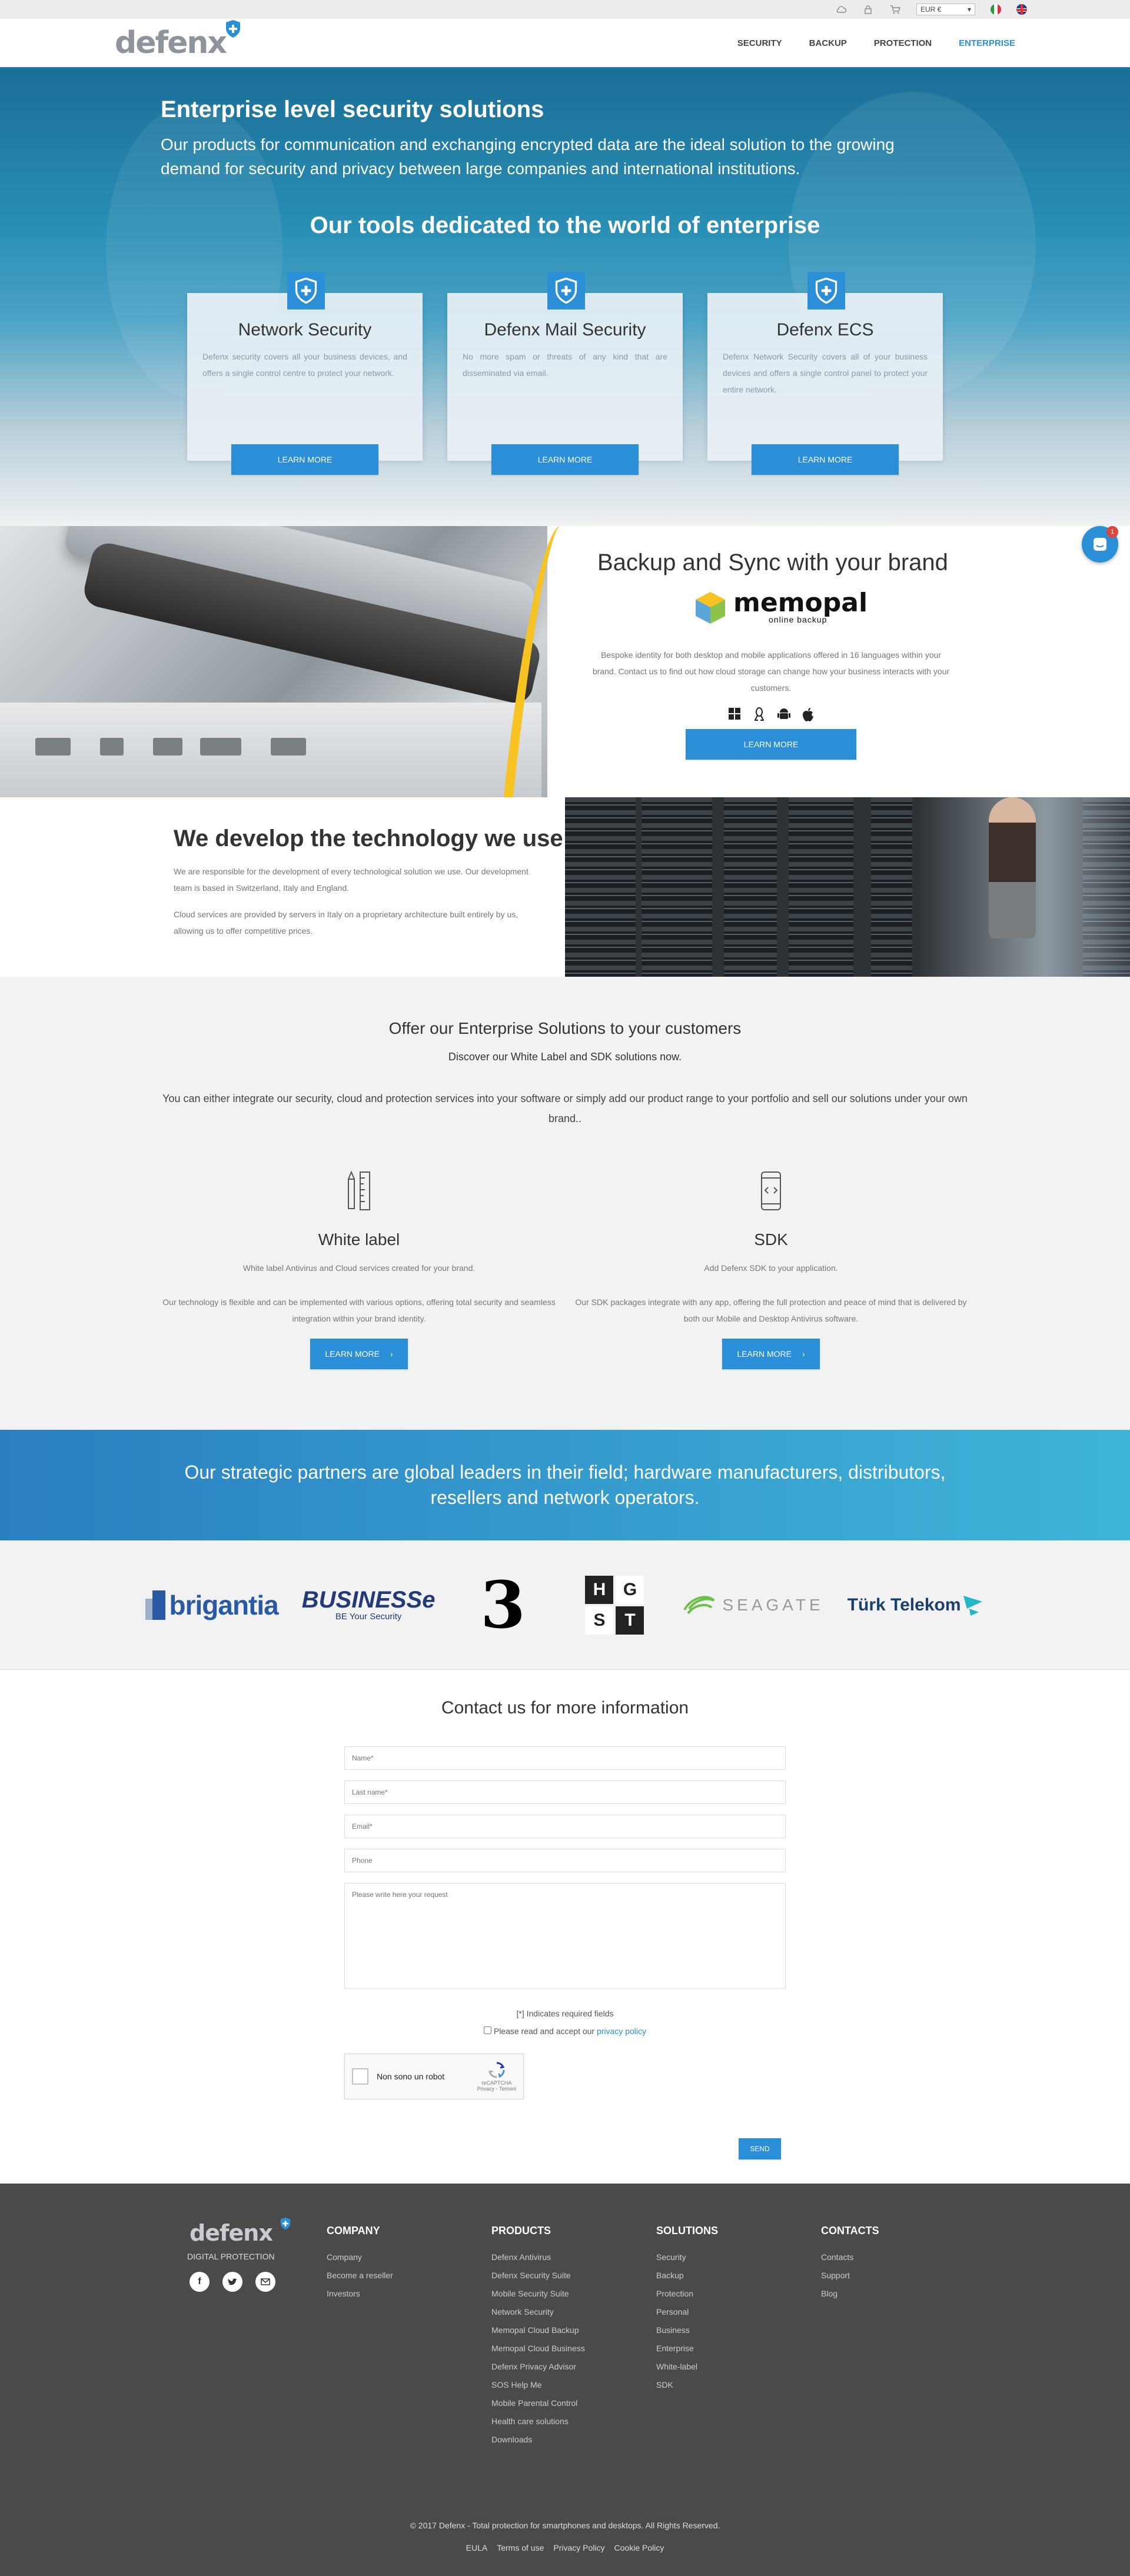 The image size is (1130, 2576). I want to click on turk-telekom-logo: Türk Telekom, so click(916, 1605).